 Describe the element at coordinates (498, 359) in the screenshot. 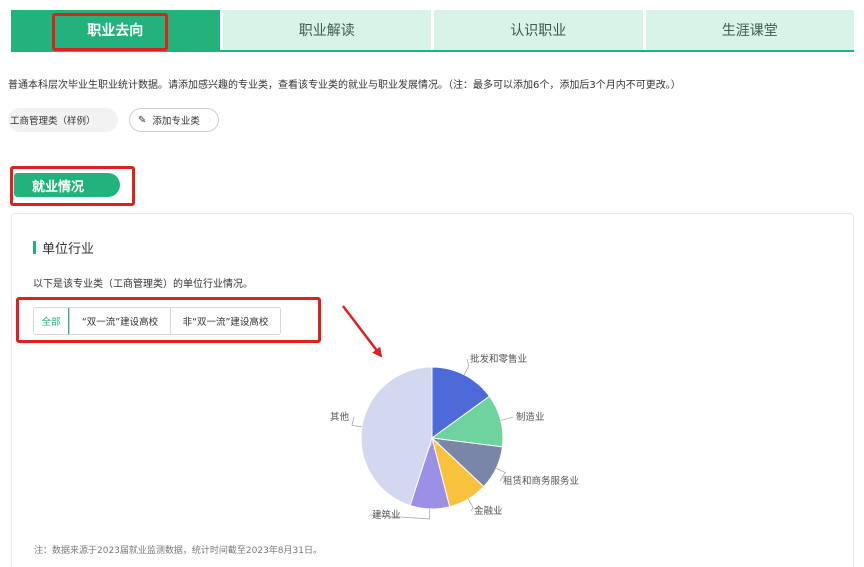

I see `pie-label: 批发和零售业` at that location.